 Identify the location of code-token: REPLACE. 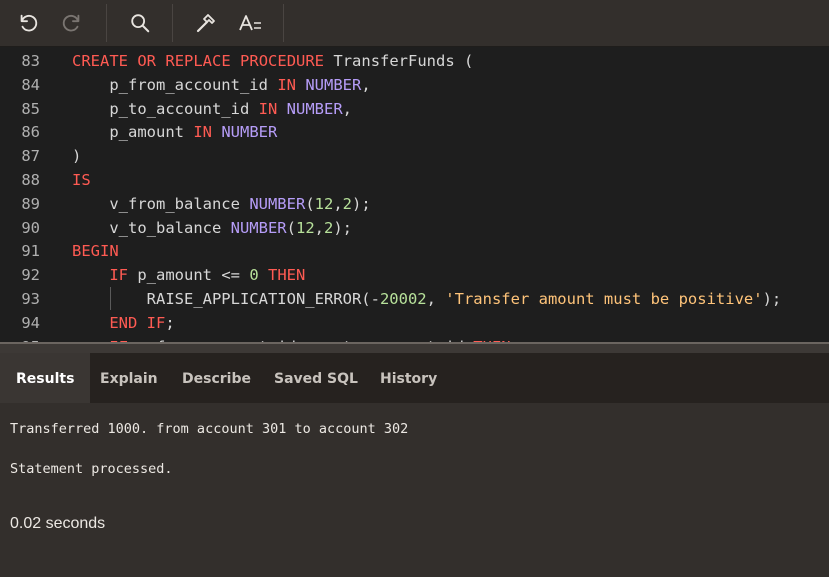
(198, 61).